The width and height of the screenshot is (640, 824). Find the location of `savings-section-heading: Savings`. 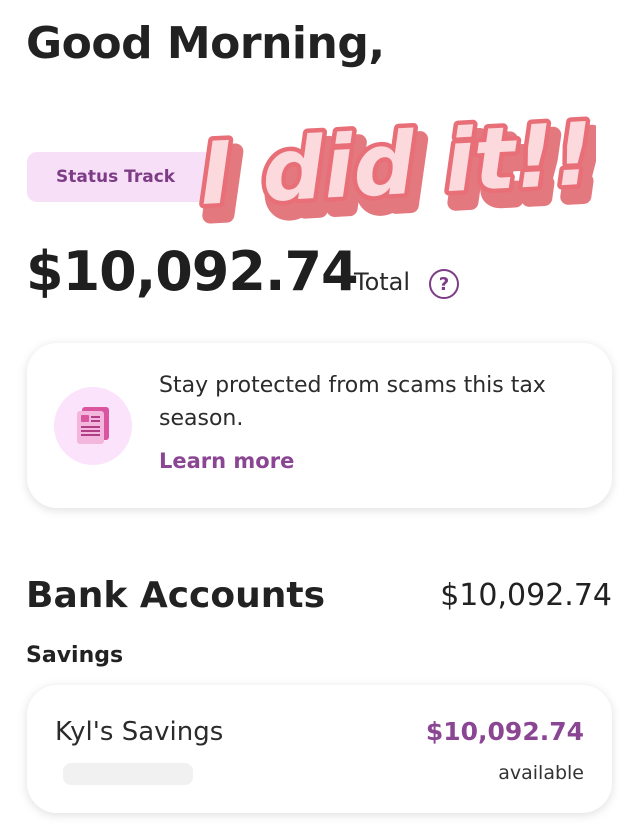

savings-section-heading: Savings is located at coordinates (75, 655).